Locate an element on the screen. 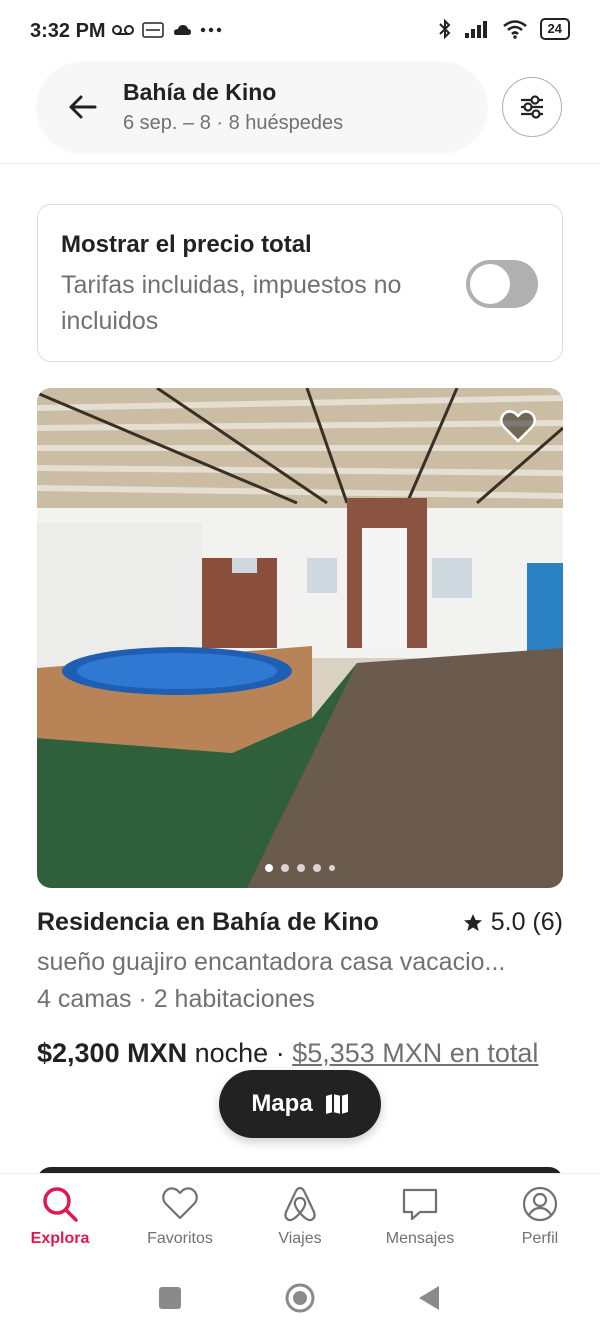  heart-icon is located at coordinates (180, 1203).